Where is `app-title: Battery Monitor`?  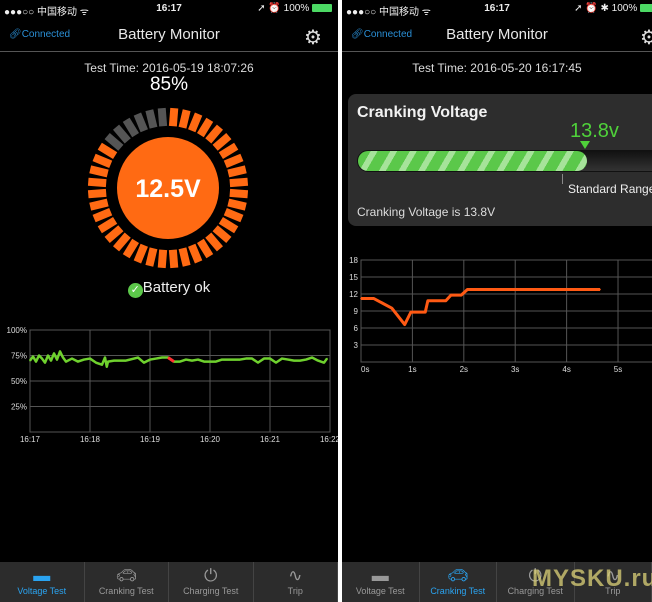
app-title: Battery Monitor is located at coordinates (497, 34).